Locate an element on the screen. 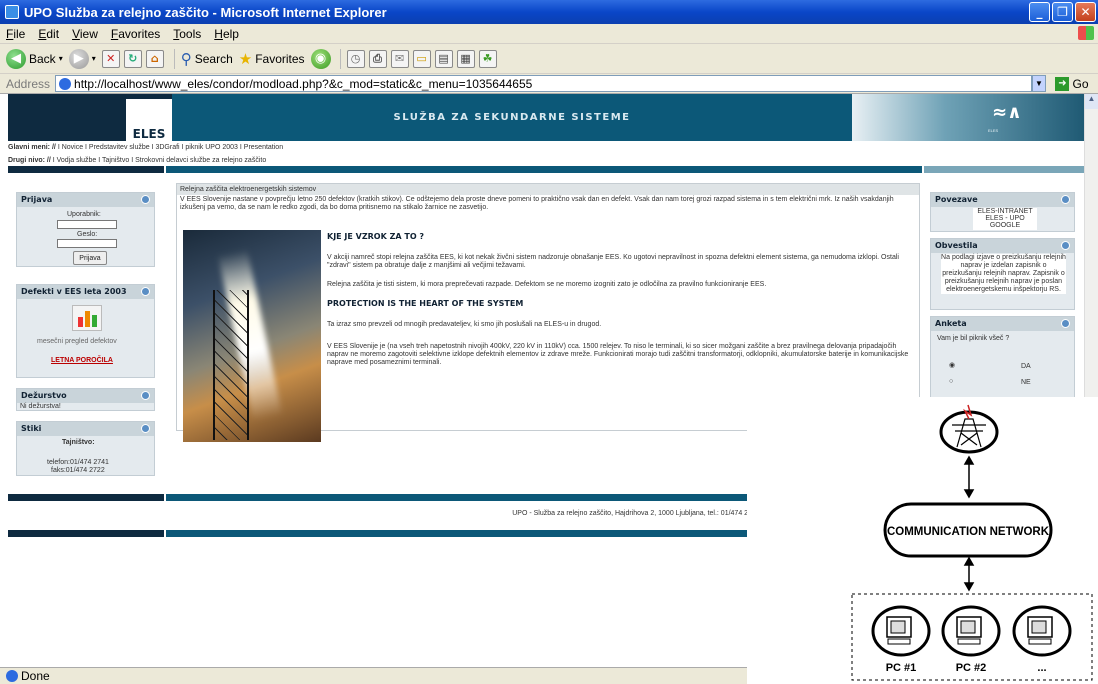  window-controls: _ ❐ ✕ is located at coordinates (1062, 12).